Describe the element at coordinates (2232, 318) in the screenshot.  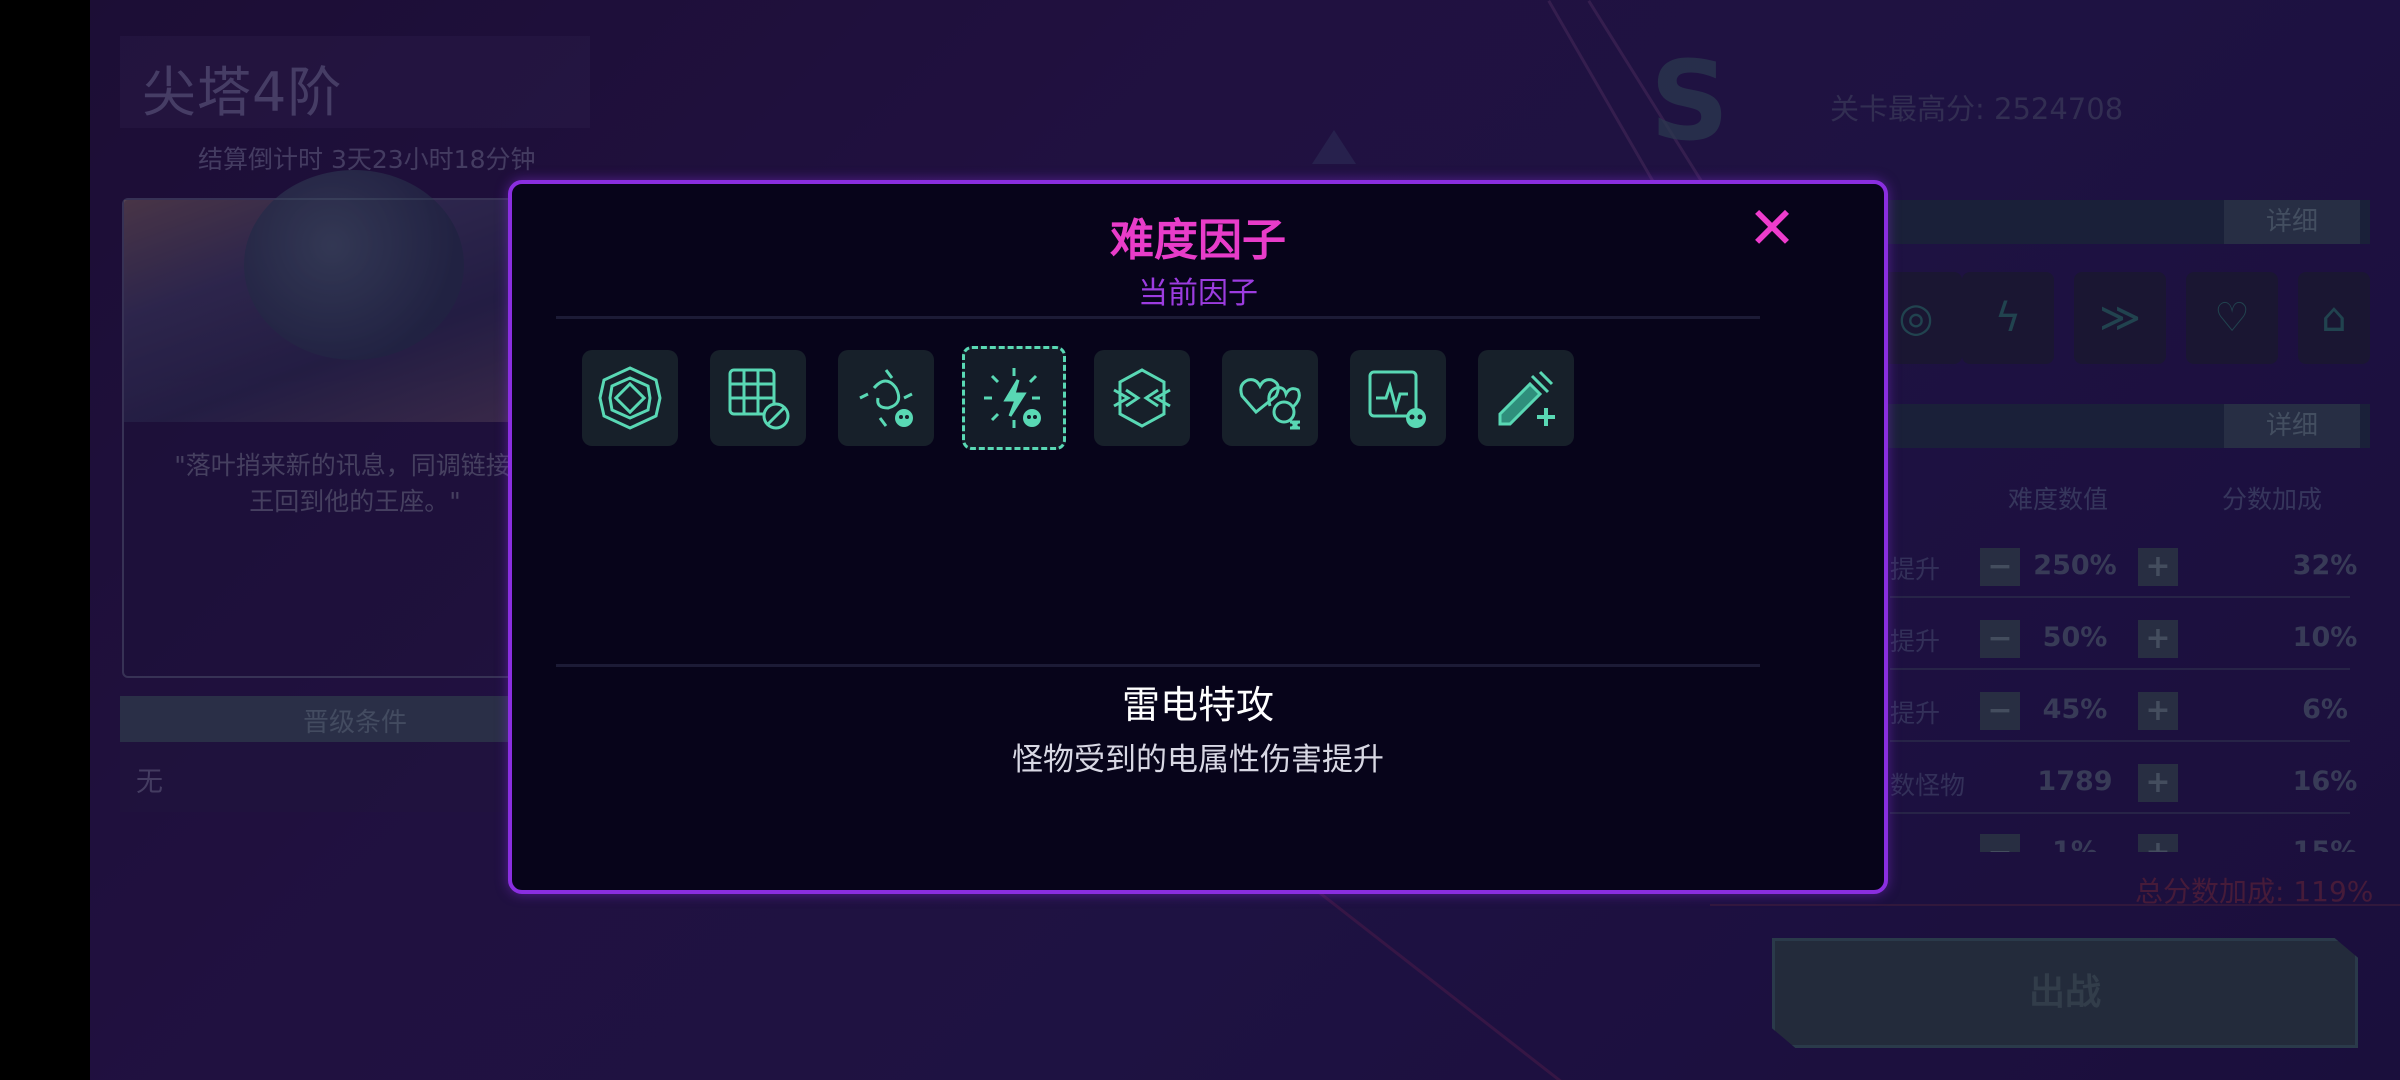
I see `right-hearts-icon: ♡` at that location.